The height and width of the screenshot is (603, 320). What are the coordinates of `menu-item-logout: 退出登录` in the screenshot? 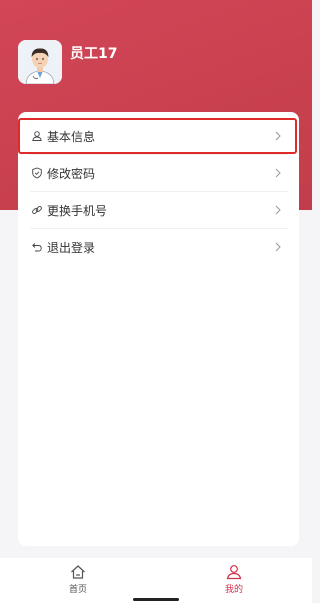 It's located at (158, 247).